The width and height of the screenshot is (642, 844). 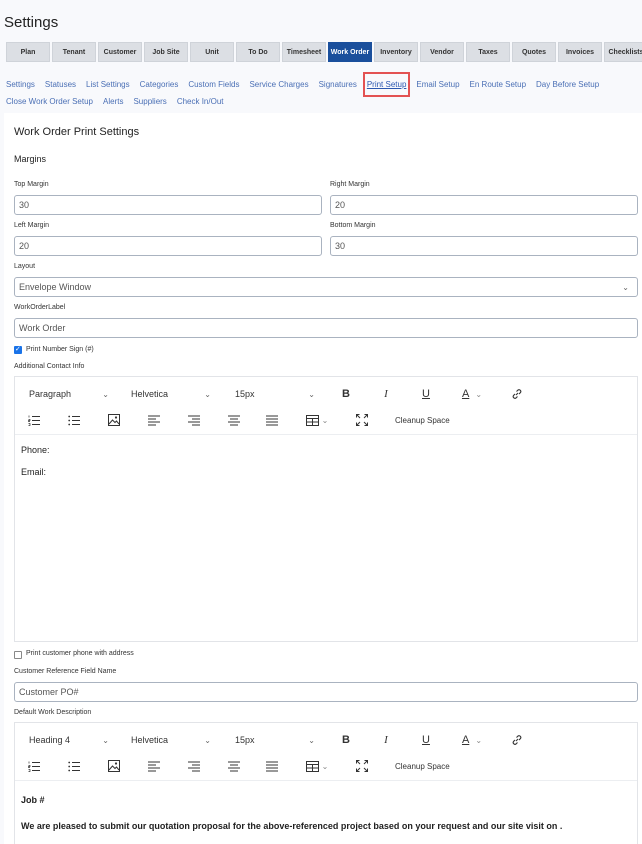 What do you see at coordinates (278, 84) in the screenshot?
I see `subnav-service-charges: Service Charges` at bounding box center [278, 84].